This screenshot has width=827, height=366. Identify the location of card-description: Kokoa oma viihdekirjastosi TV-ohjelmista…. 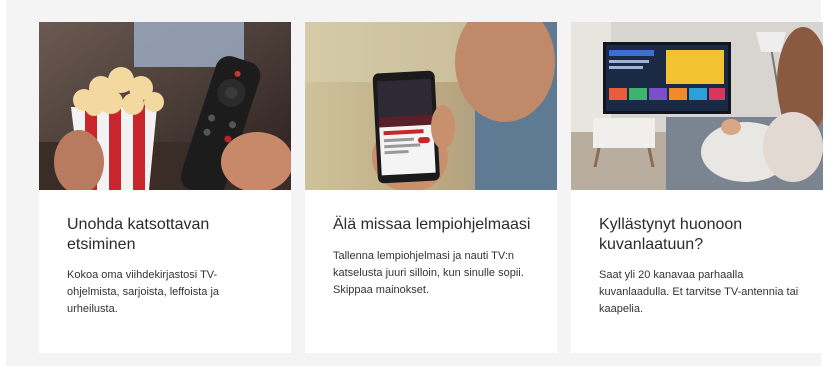
(143, 292).